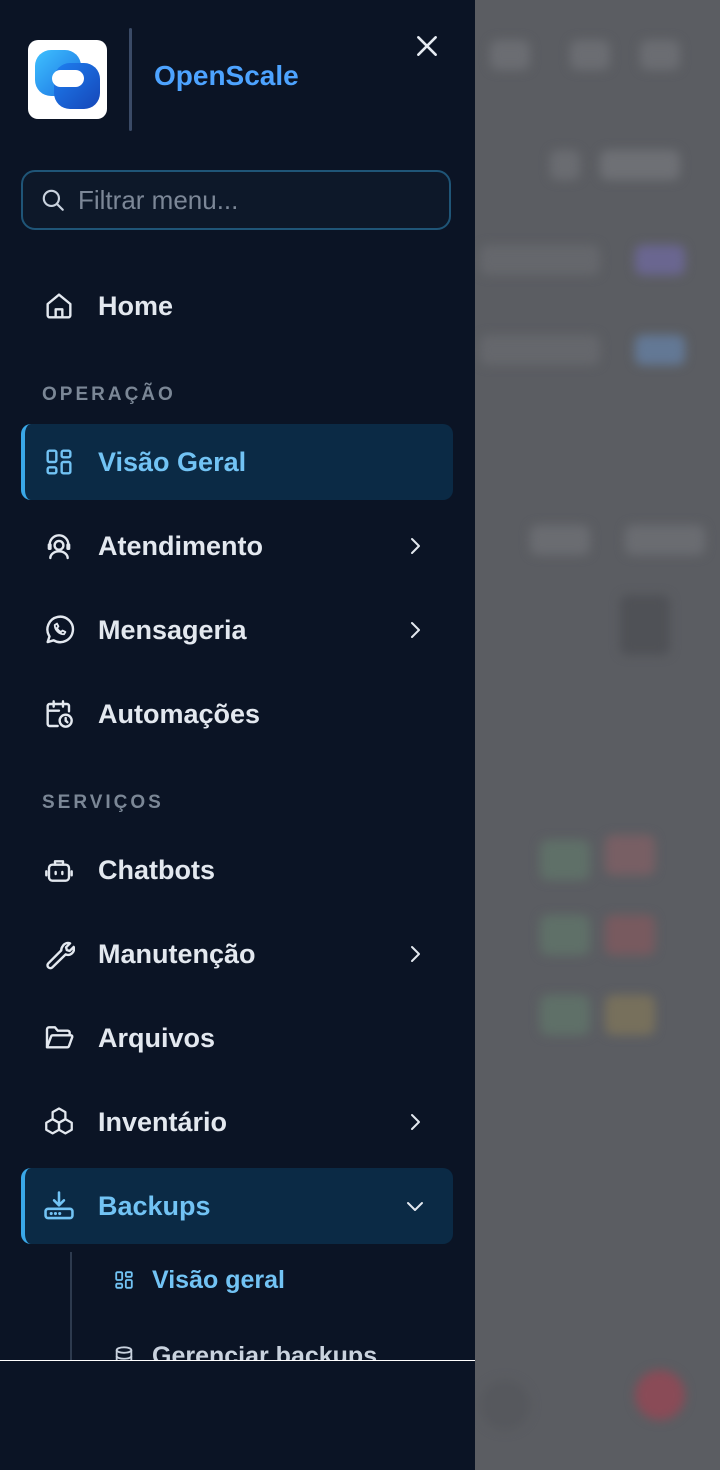  Describe the element at coordinates (53, 200) in the screenshot. I see `search-icon` at that location.